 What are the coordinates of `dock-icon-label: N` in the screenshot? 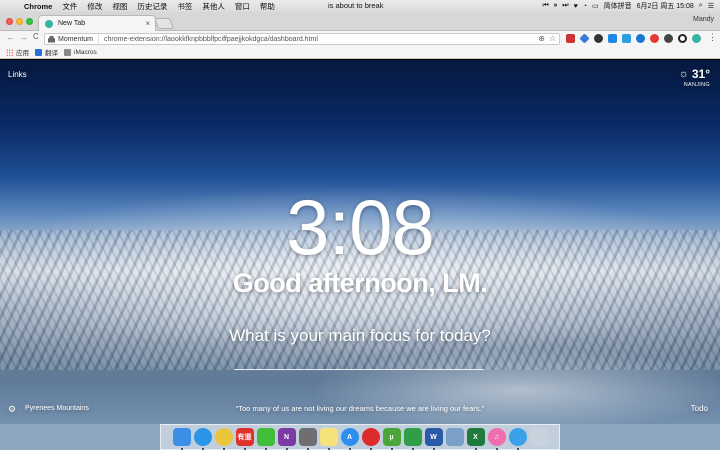 It's located at (286, 437).